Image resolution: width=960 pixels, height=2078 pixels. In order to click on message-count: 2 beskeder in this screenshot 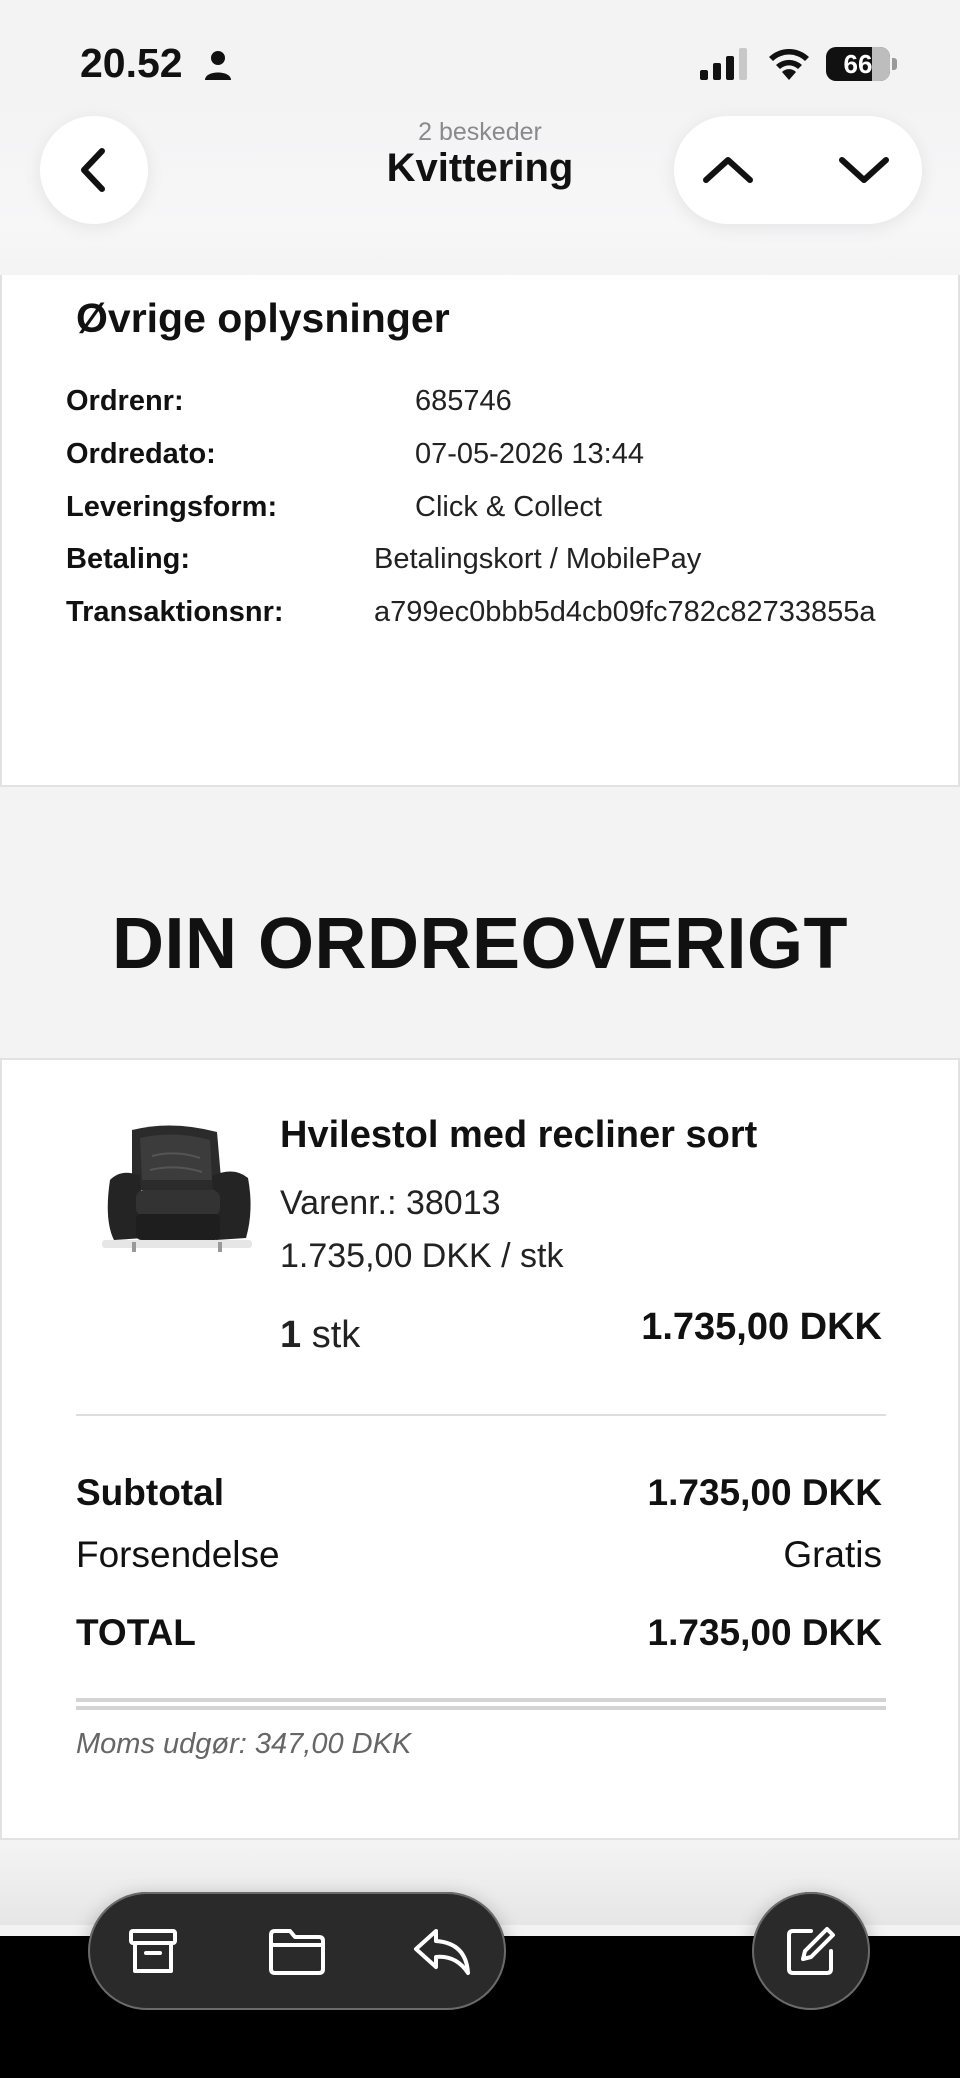, I will do `click(480, 132)`.